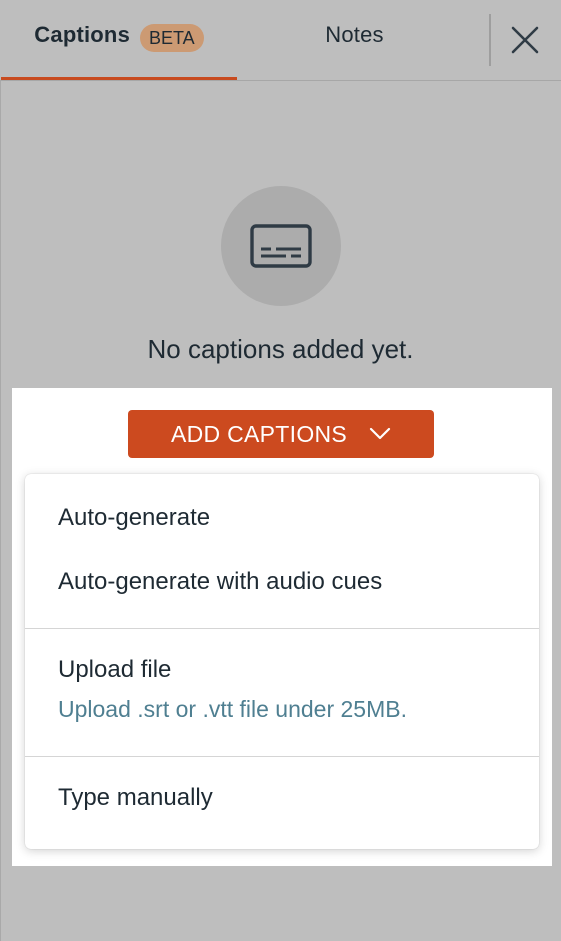 The image size is (561, 941). I want to click on tab-captions-label: Captions, so click(82, 34).